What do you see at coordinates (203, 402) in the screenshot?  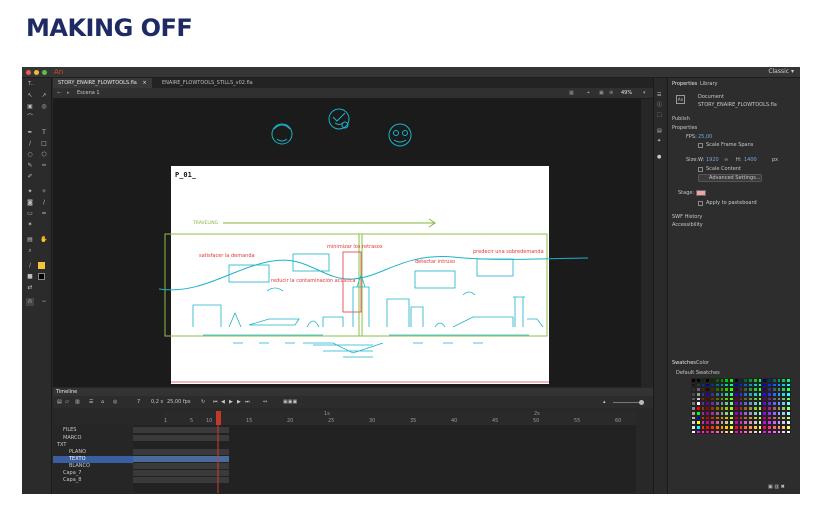 I see `loop-icon: ↻` at bounding box center [203, 402].